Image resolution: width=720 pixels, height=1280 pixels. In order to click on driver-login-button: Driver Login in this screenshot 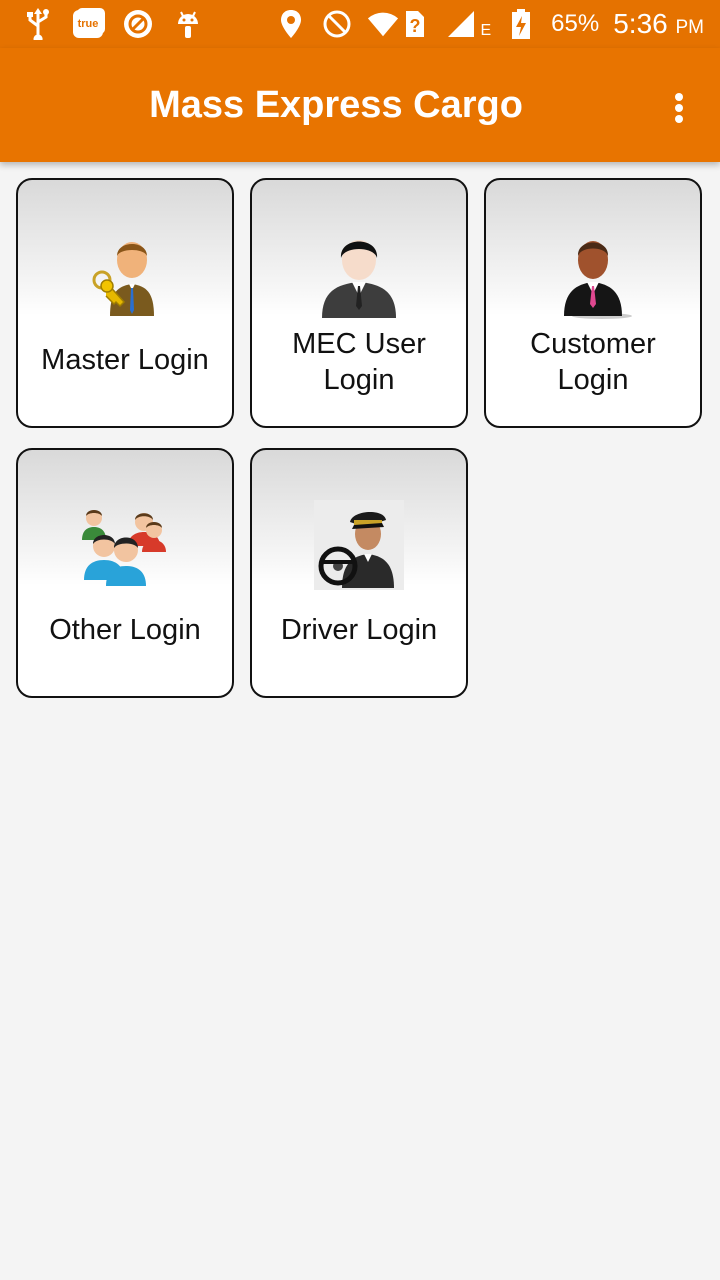, I will do `click(359, 573)`.